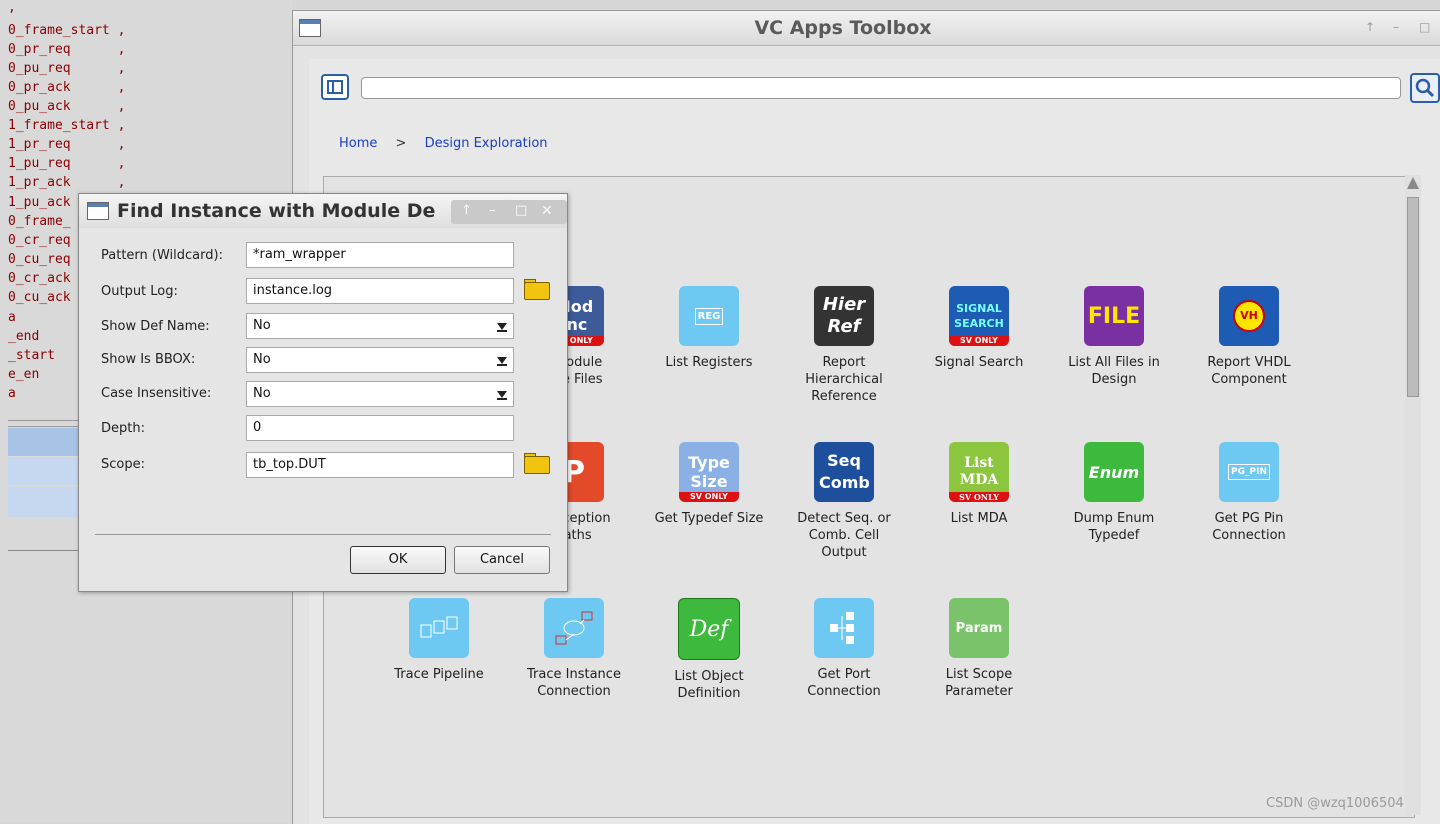 The height and width of the screenshot is (824, 1440). What do you see at coordinates (881, 88) in the screenshot?
I see `search-input` at bounding box center [881, 88].